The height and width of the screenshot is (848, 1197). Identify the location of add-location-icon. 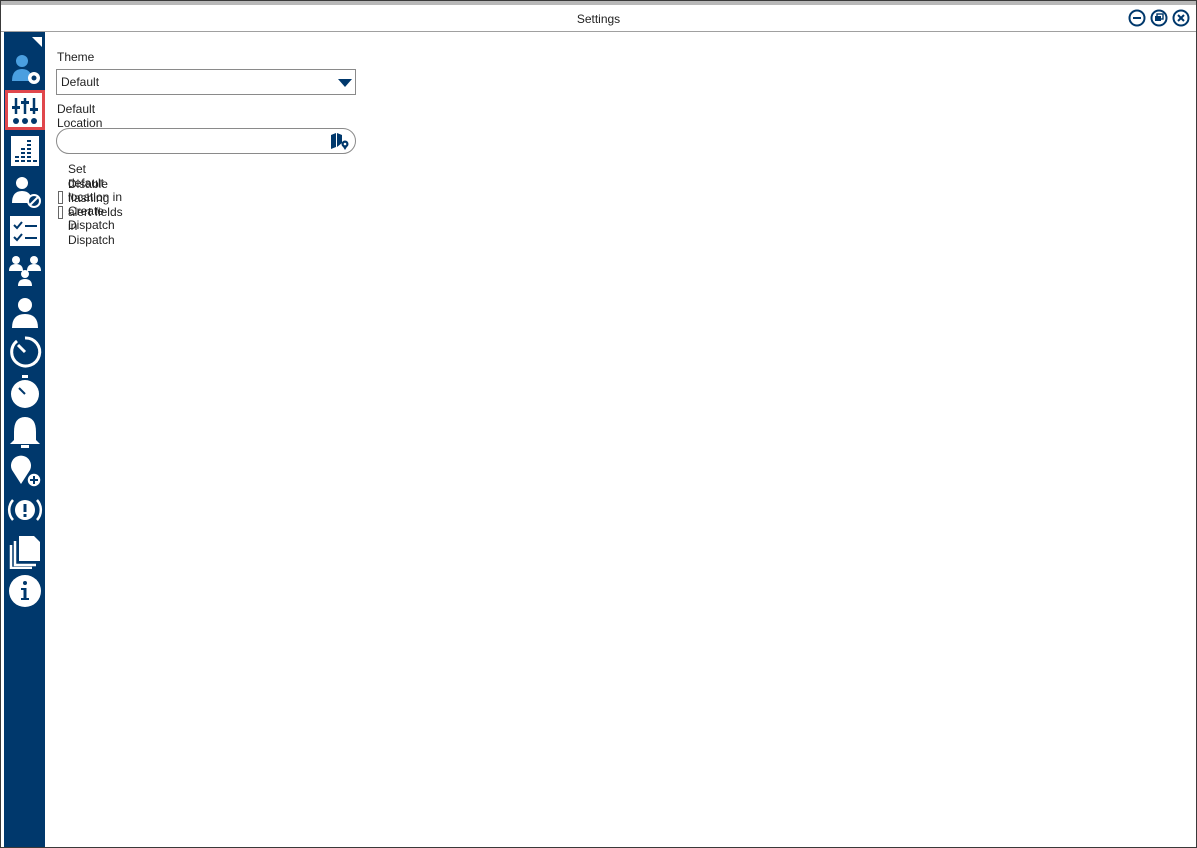
(26, 471).